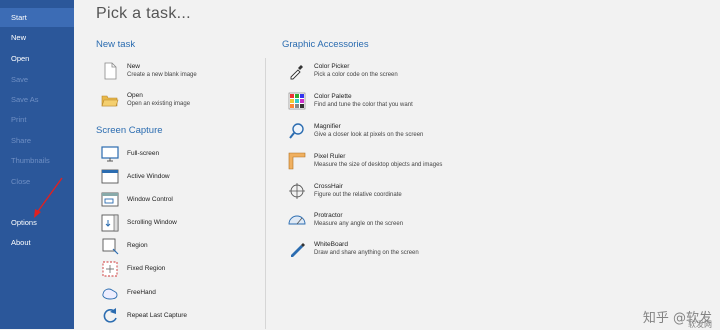 The width and height of the screenshot is (720, 330). I want to click on task-title: Pixel Ruler, so click(330, 156).